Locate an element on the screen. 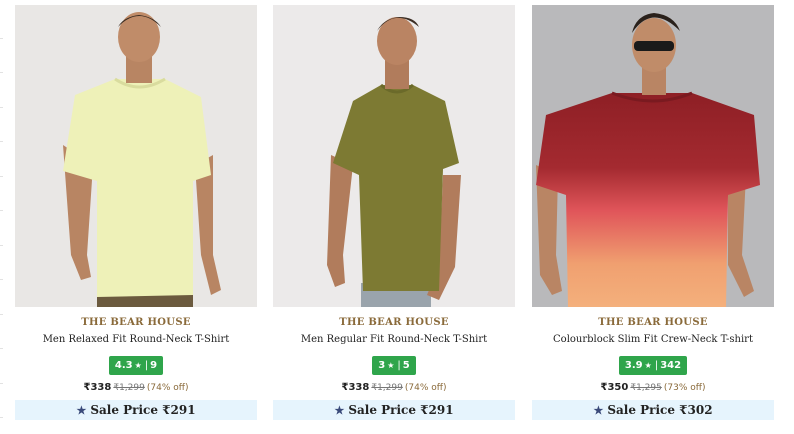  rating-count: 5 is located at coordinates (406, 365).